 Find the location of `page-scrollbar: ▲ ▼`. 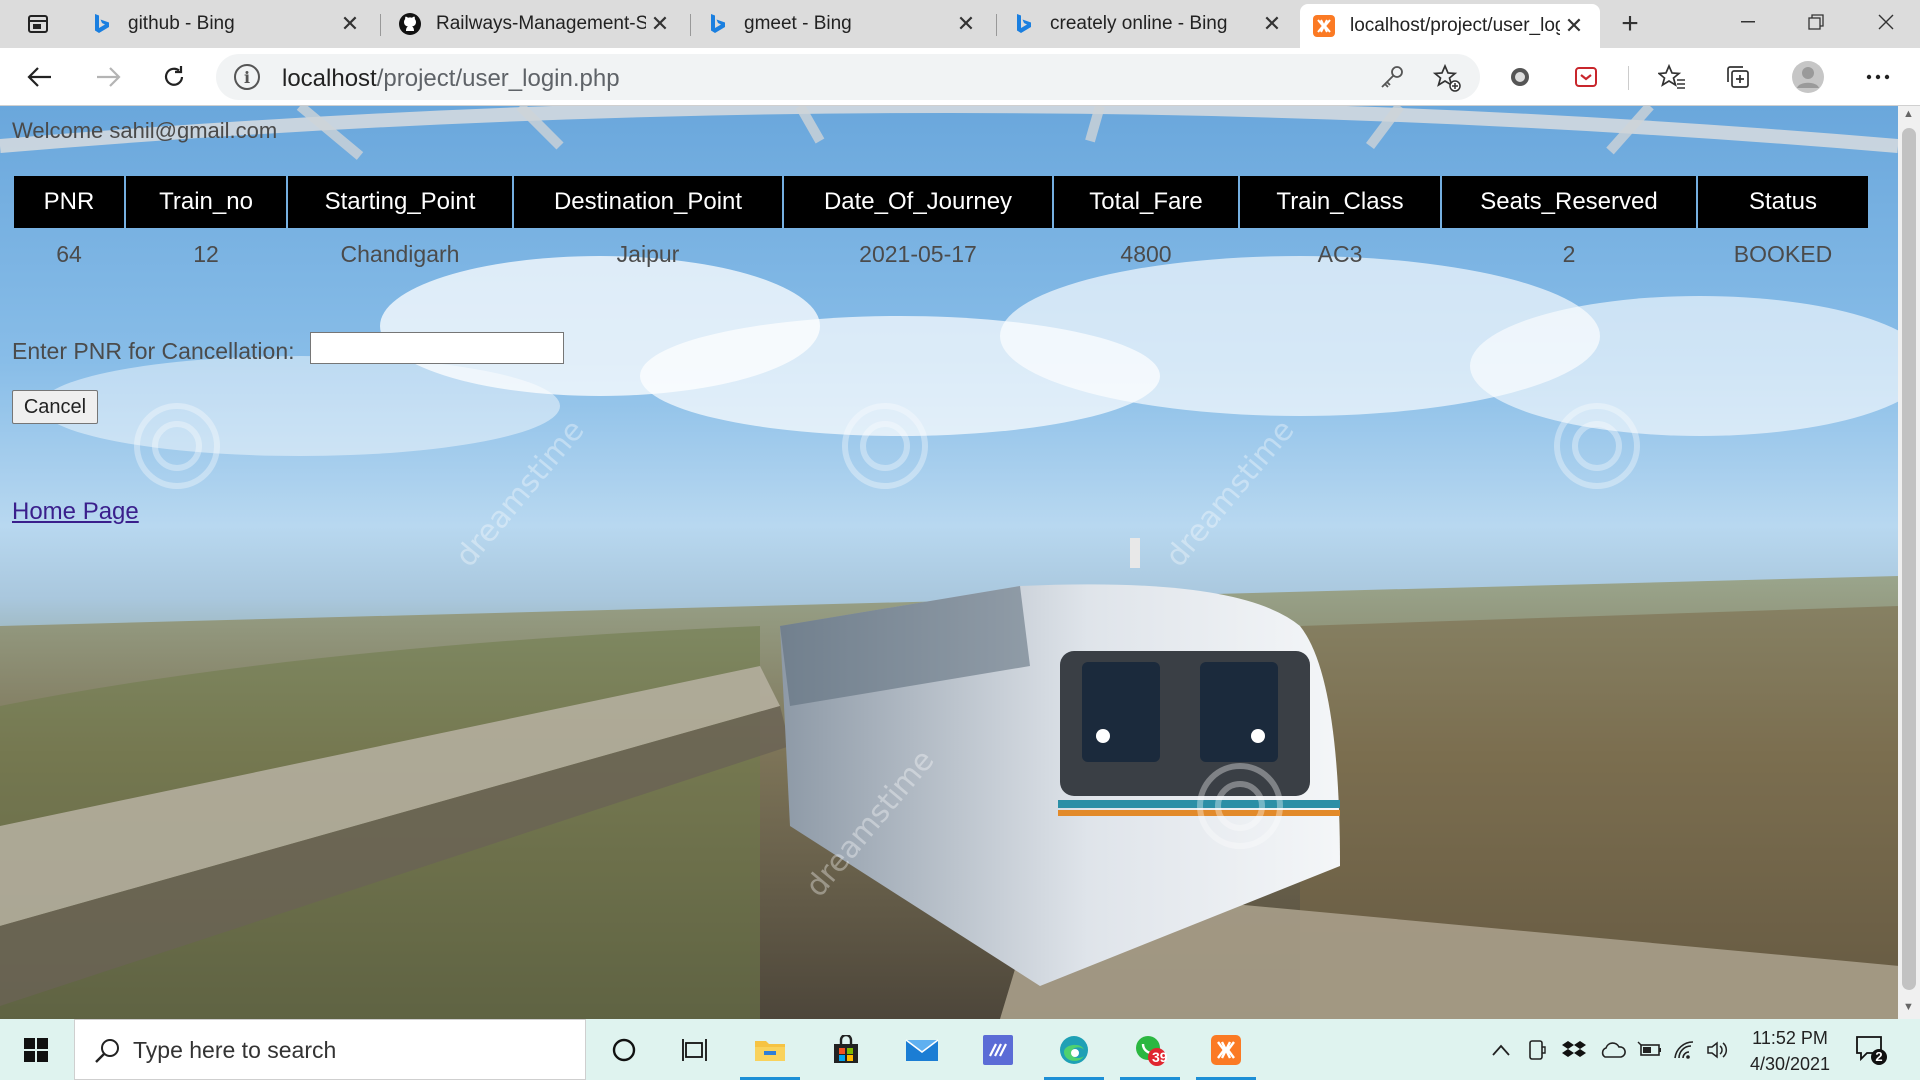

page-scrollbar: ▲ ▼ is located at coordinates (1909, 562).